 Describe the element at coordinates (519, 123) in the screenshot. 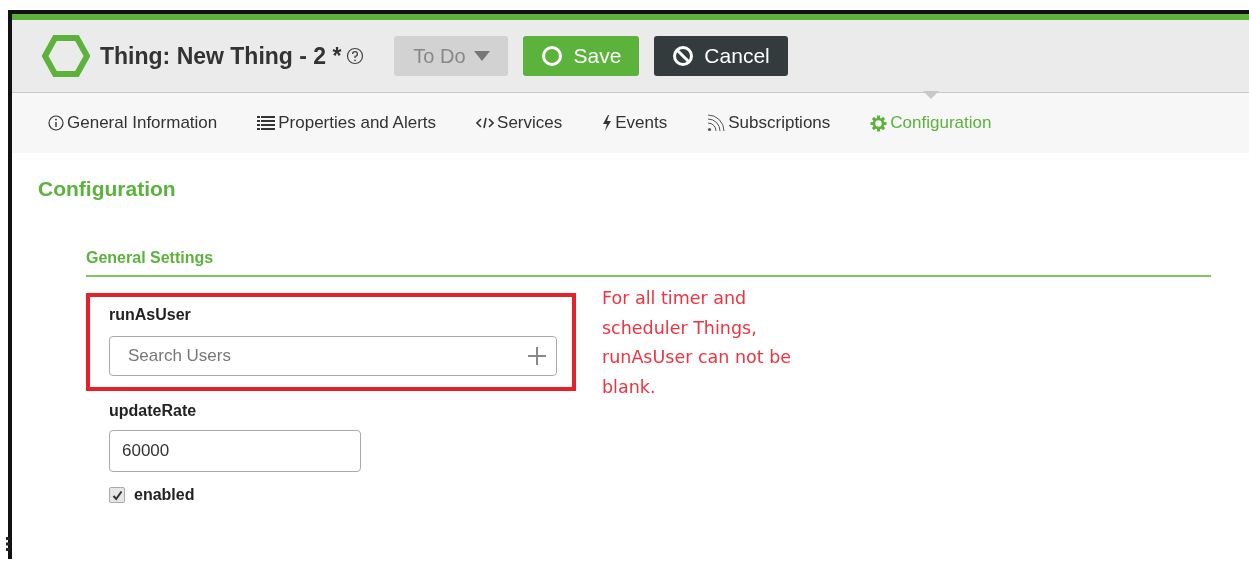

I see `tab: Services` at that location.